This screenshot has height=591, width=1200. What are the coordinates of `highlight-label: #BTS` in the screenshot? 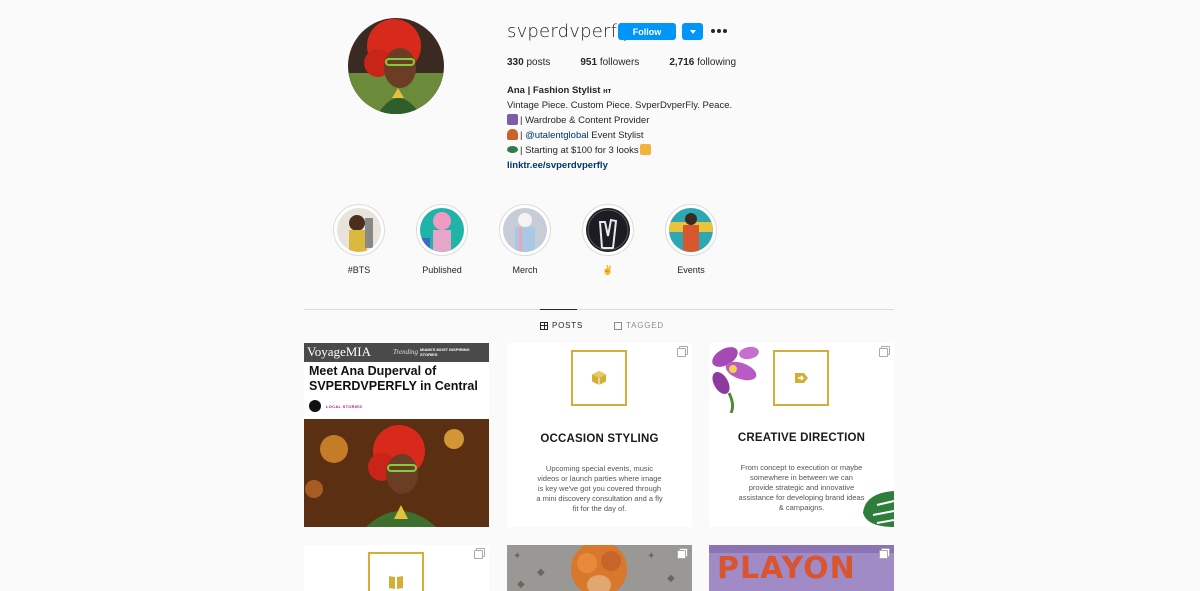 It's located at (359, 270).